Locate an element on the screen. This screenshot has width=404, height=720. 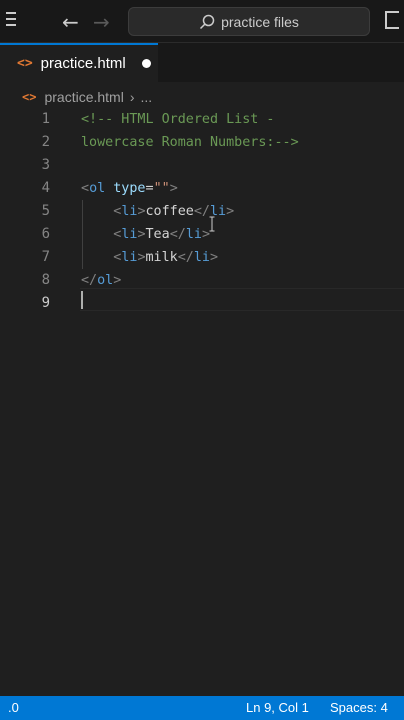
title-bar: ← → practice files is located at coordinates (202, 21).